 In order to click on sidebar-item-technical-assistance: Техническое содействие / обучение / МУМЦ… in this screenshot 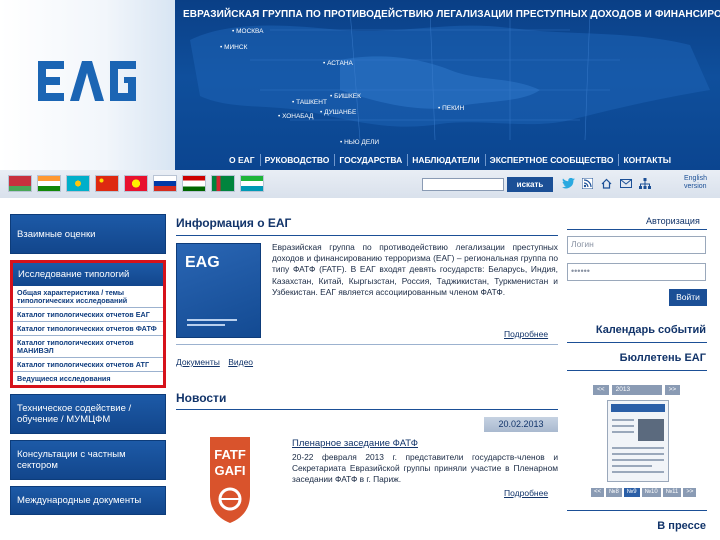, I will do `click(88, 414)`.